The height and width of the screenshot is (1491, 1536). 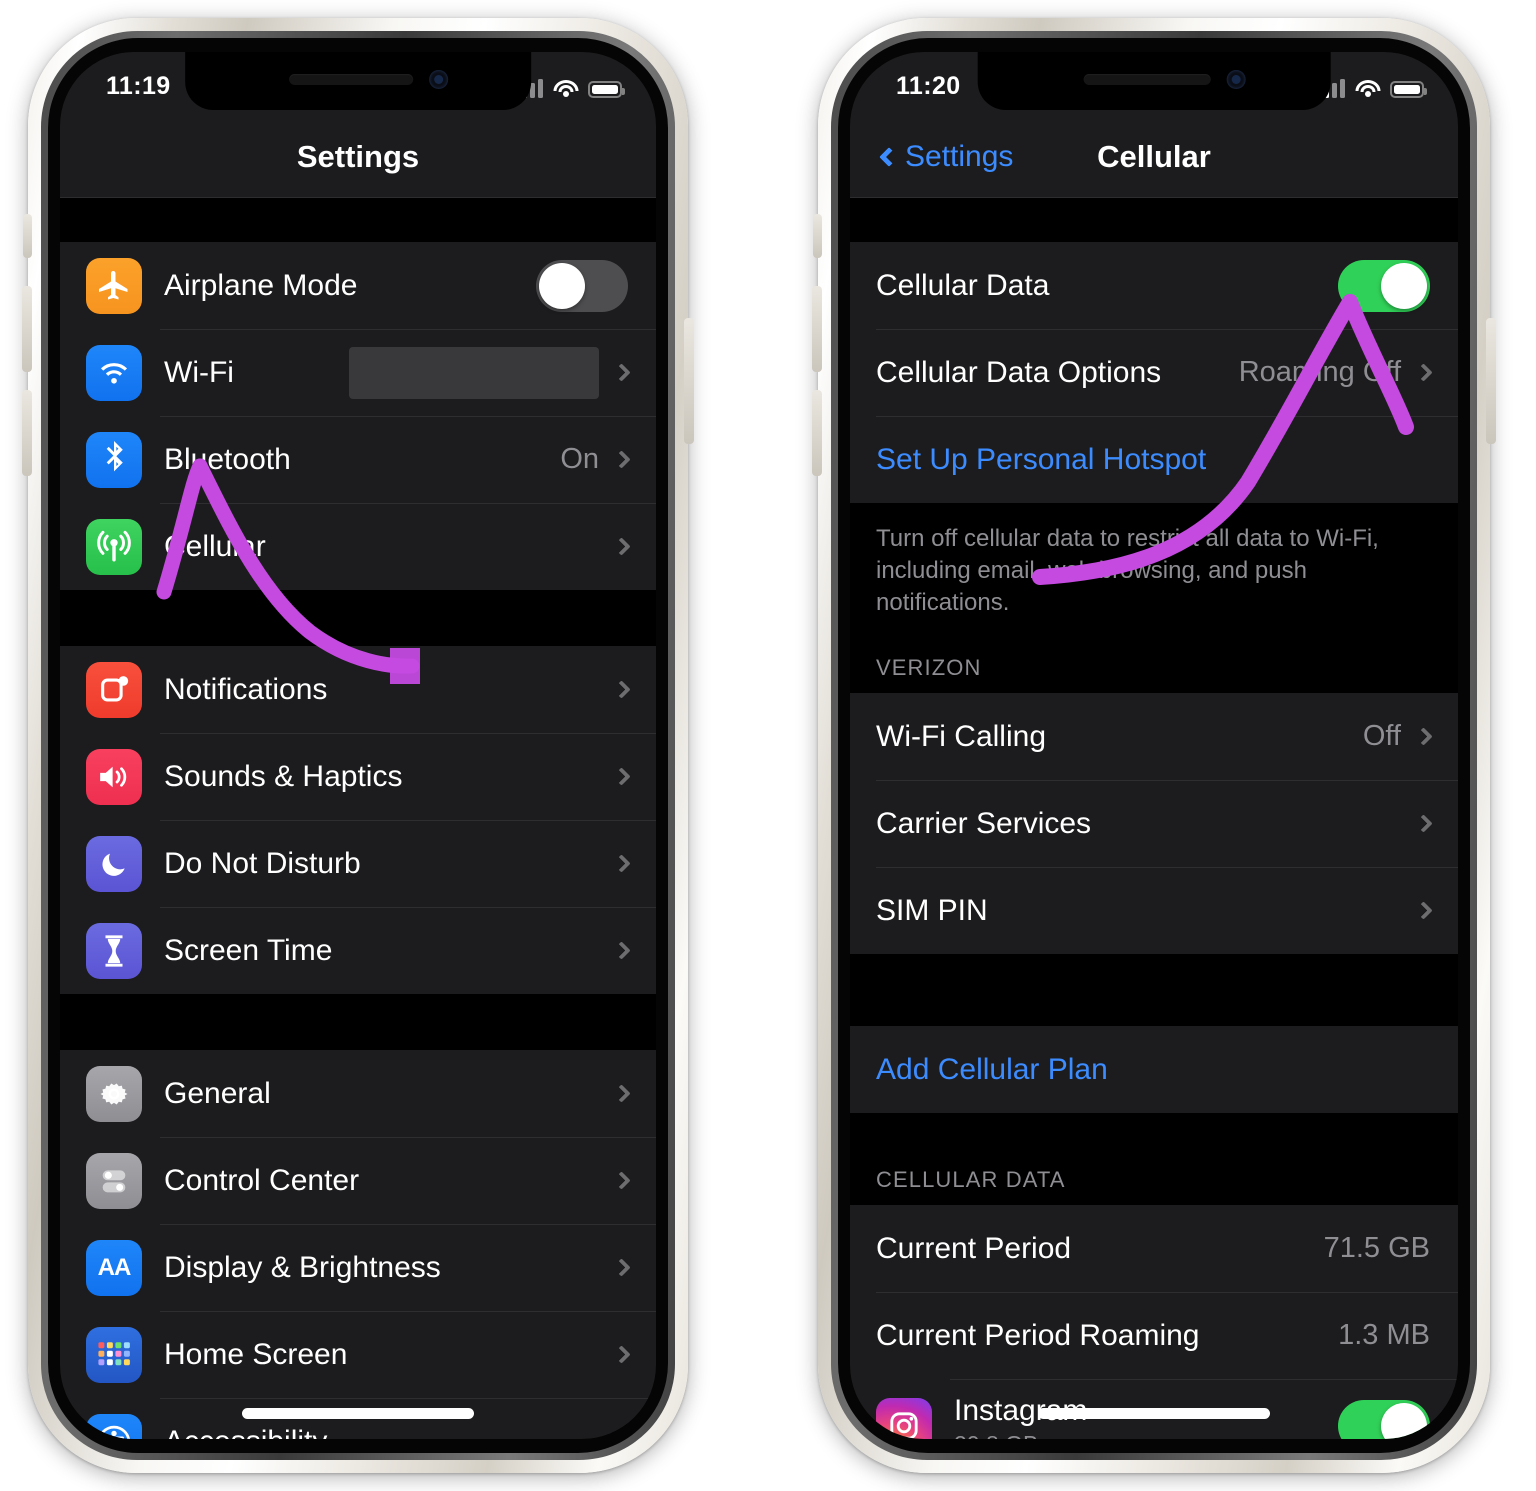 What do you see at coordinates (1041, 459) in the screenshot?
I see `set-up-hotspot-link: Set Up Personal Hotspot` at bounding box center [1041, 459].